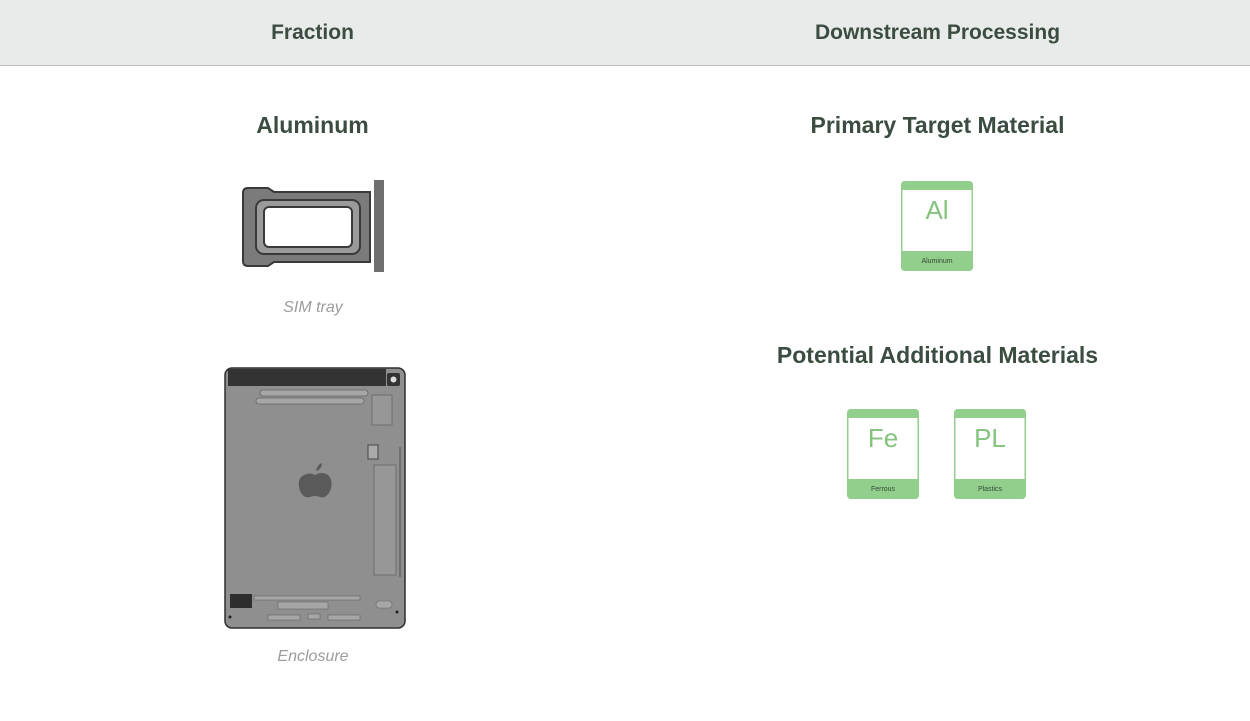 This screenshot has height=721, width=1250. Describe the element at coordinates (883, 438) in the screenshot. I see `material-symbol: Fe` at that location.